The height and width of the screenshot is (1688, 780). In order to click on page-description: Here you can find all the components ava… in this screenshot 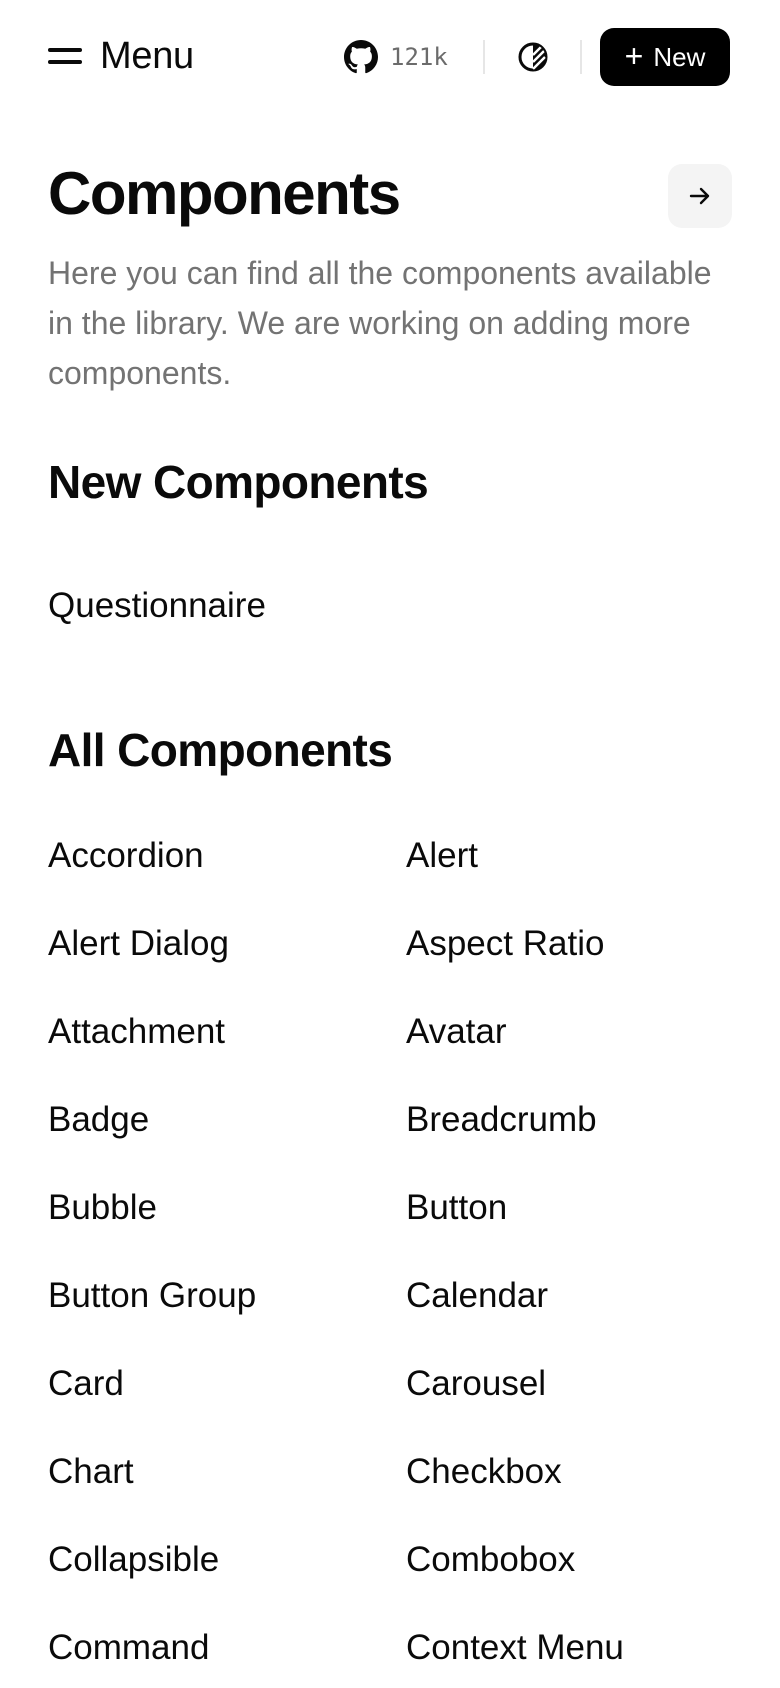, I will do `click(380, 323)`.